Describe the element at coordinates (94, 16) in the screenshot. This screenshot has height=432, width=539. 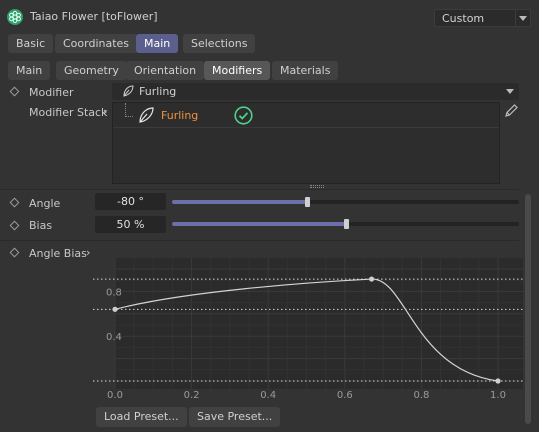
I see `object-title: Taiao Flower [toFlower]` at that location.